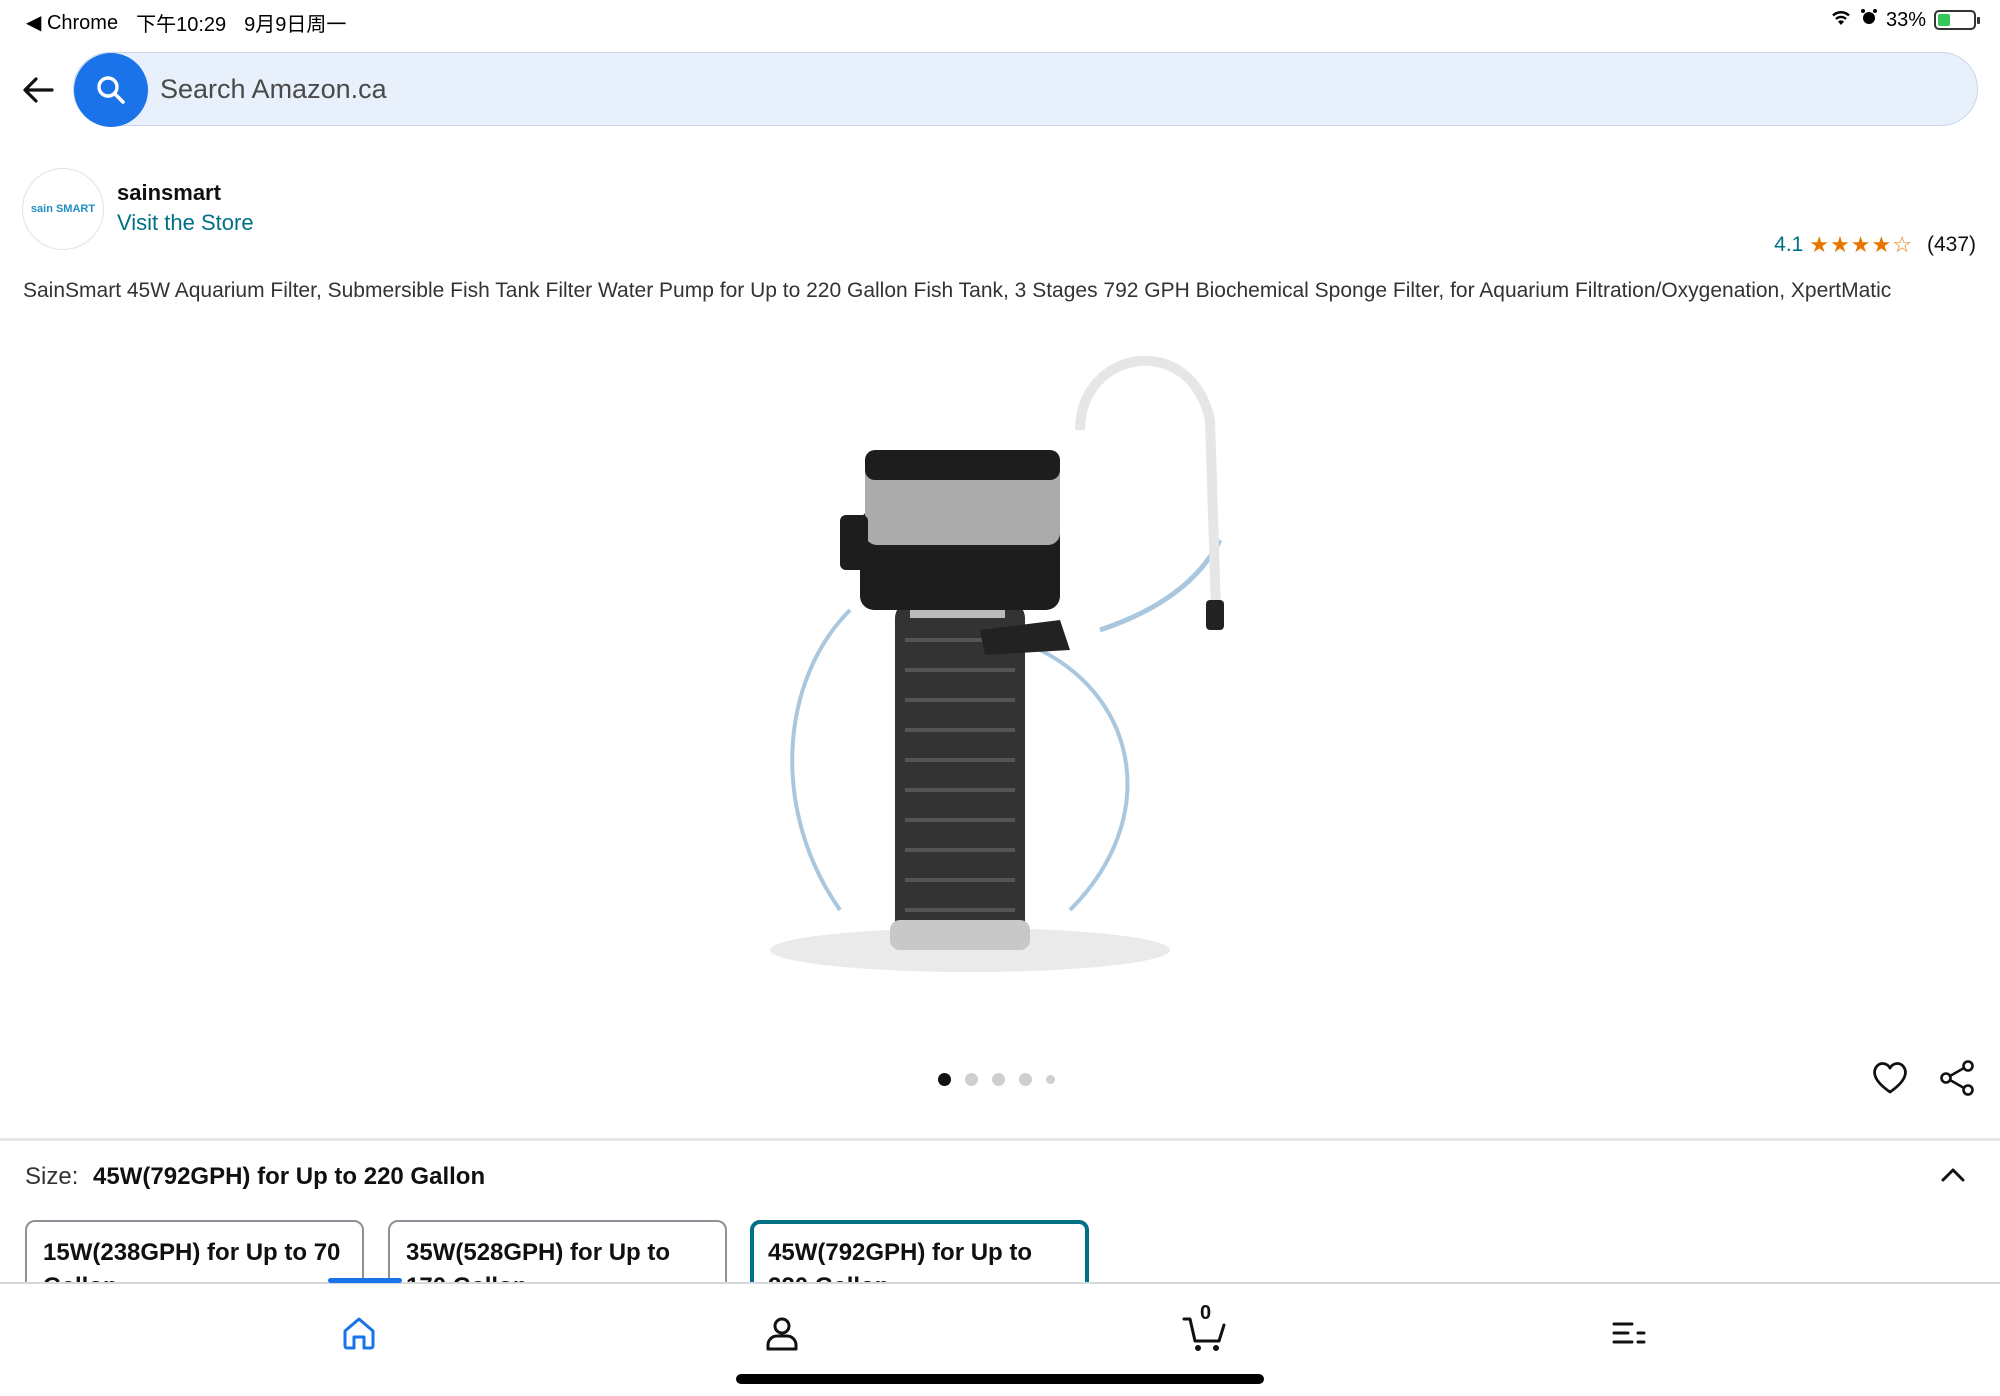 Image resolution: width=2000 pixels, height=1396 pixels. I want to click on share-button, so click(1957, 1078).